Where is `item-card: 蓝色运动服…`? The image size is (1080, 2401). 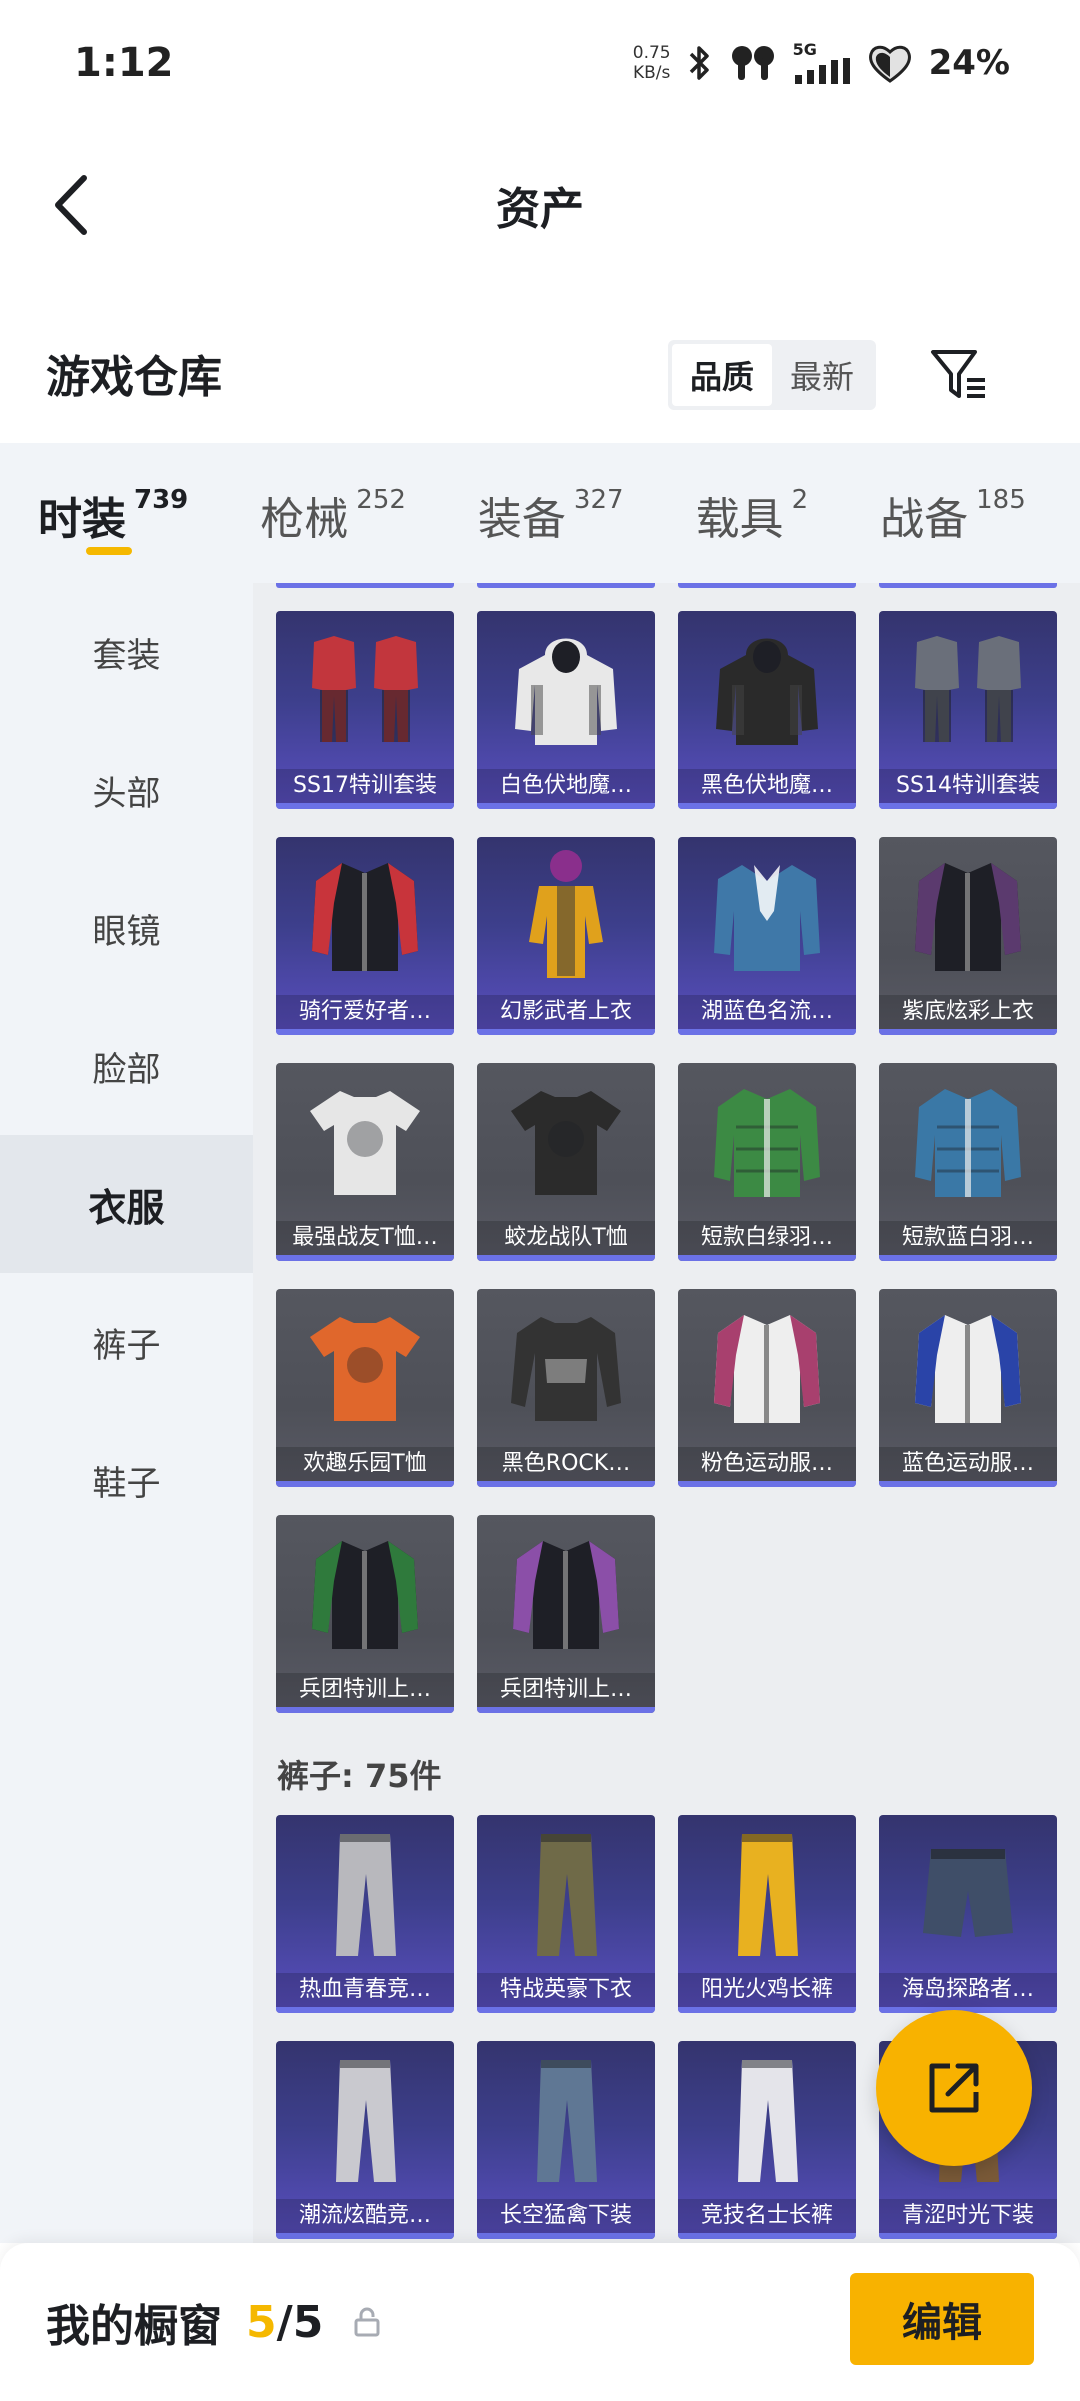 item-card: 蓝色运动服… is located at coordinates (968, 1388).